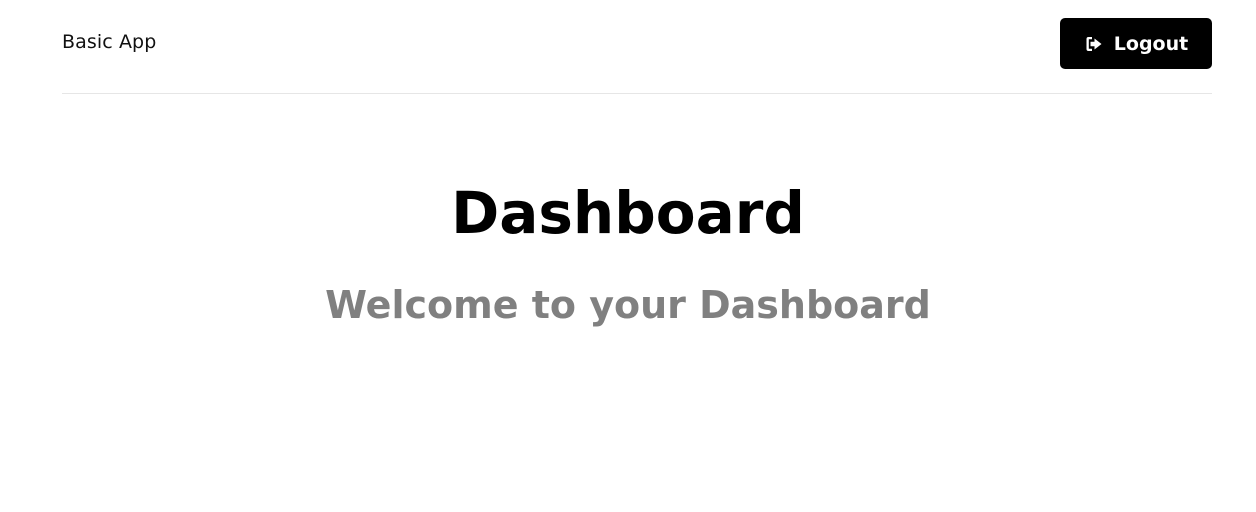 The image size is (1256, 512). I want to click on logout-button: Logout, so click(1136, 43).